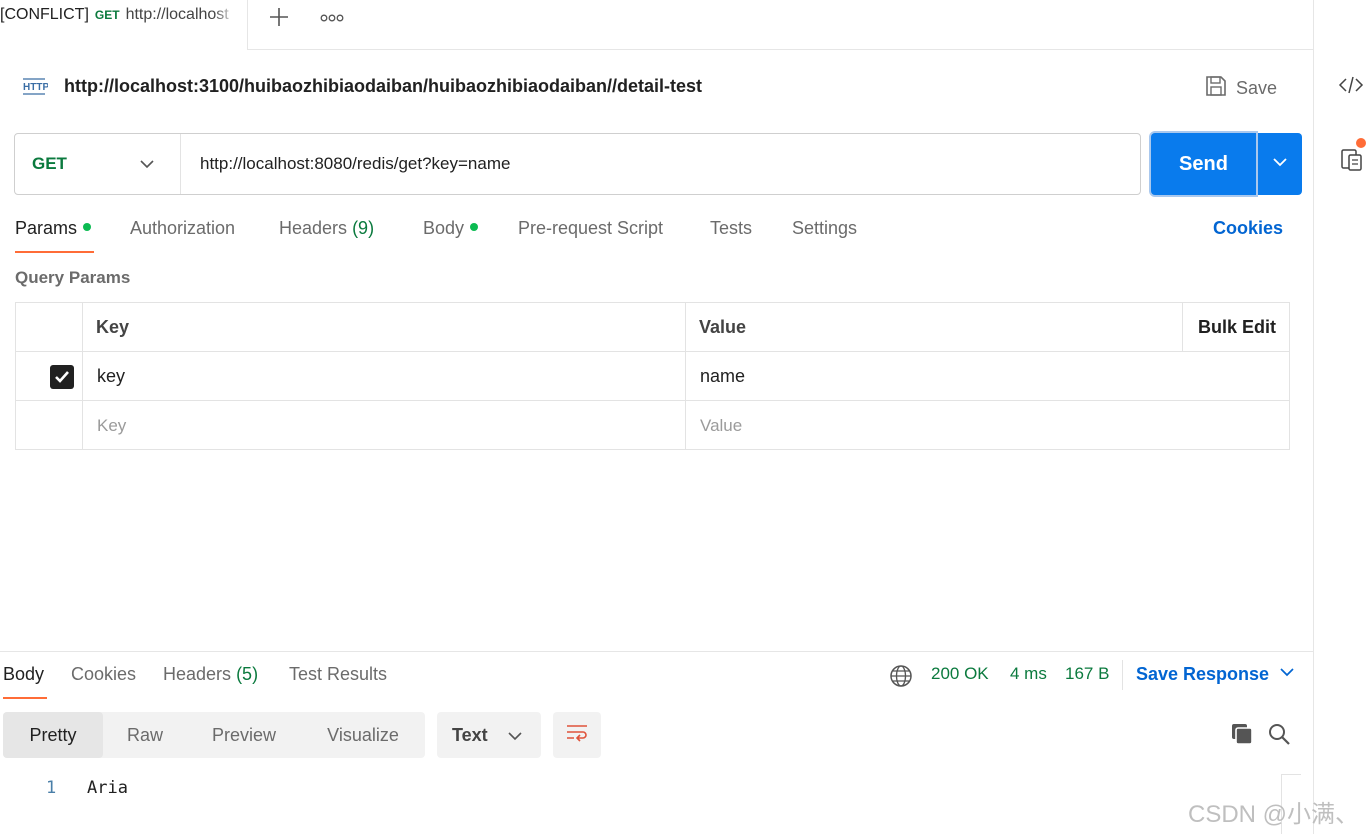 The image size is (1371, 834). Describe the element at coordinates (107, 788) in the screenshot. I see `response-body-line: Aria` at that location.